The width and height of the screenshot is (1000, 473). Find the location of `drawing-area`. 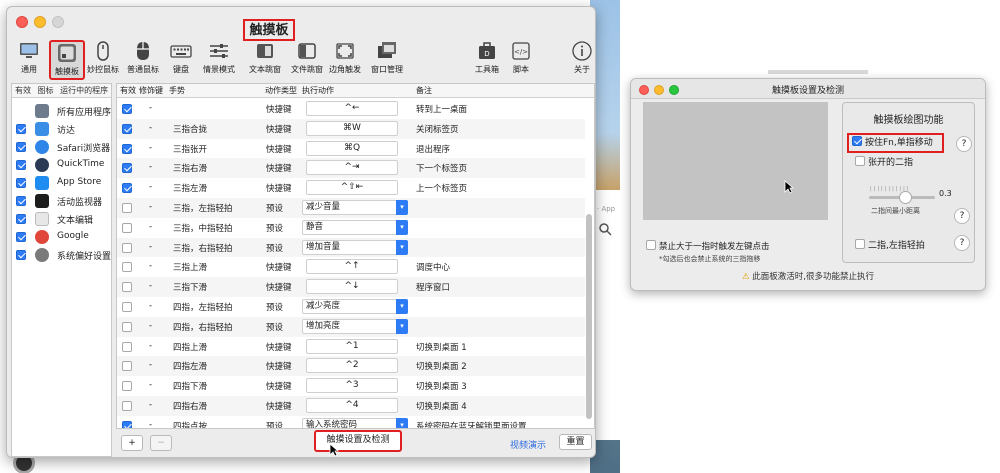

drawing-area is located at coordinates (735, 161).